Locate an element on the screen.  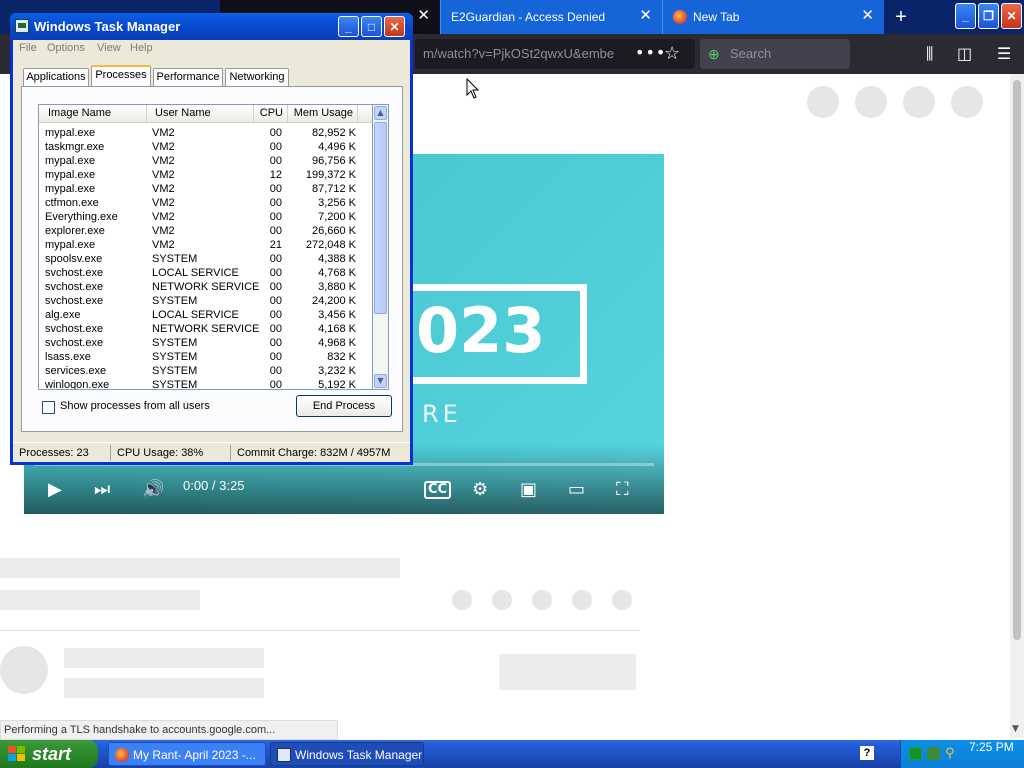
video-time: 0:00 / 3:25 is located at coordinates (214, 485).